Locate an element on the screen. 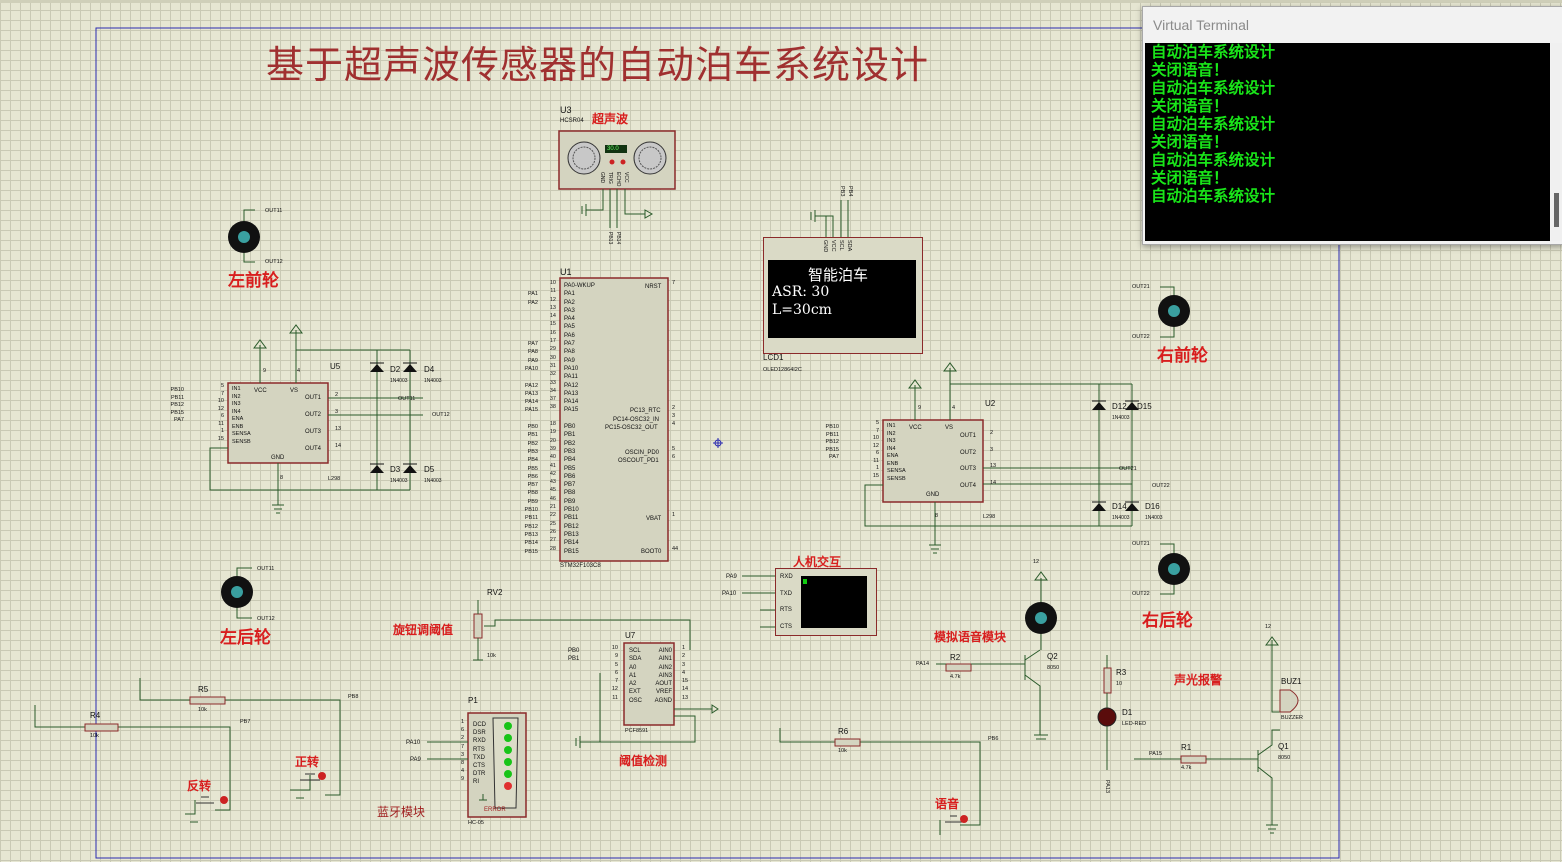 This screenshot has width=1562, height=862. u1-net-label: PA9 is located at coordinates (533, 360).